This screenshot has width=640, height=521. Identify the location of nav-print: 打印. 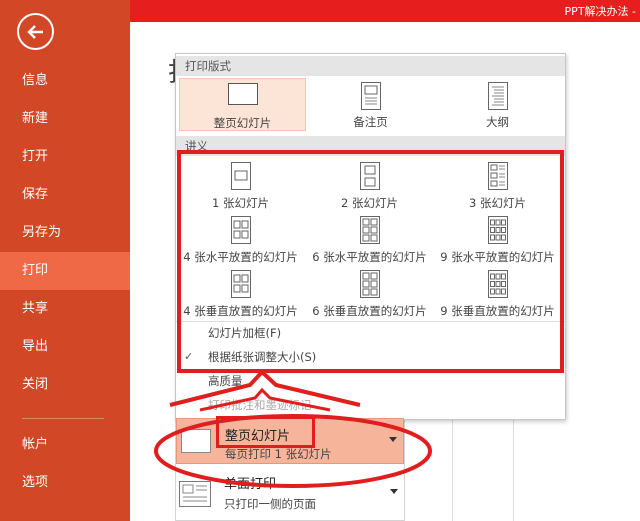
(65, 271).